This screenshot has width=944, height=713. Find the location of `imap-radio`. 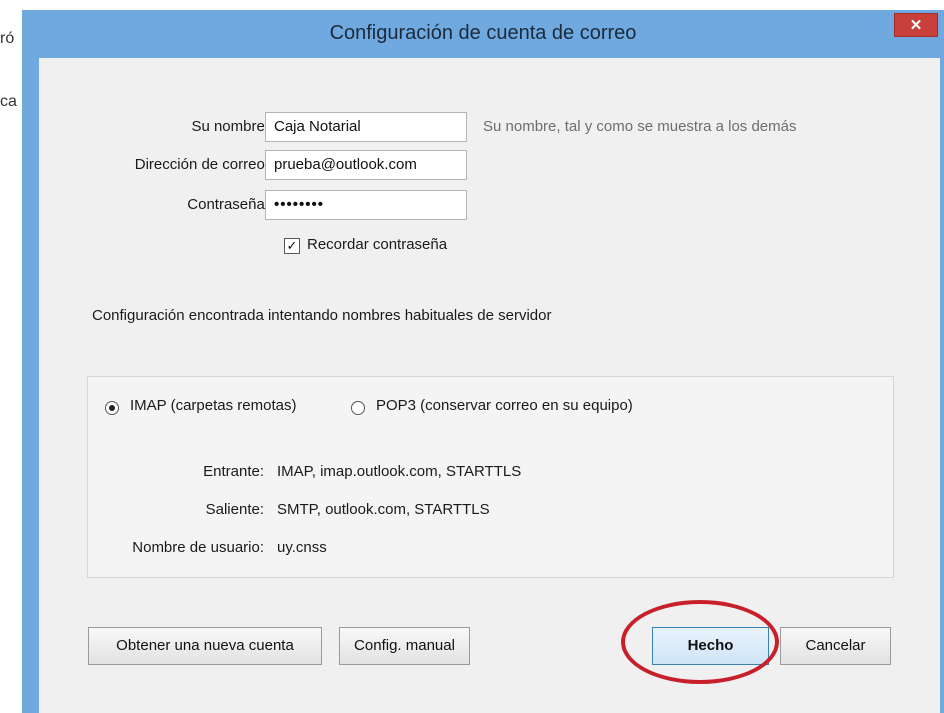

imap-radio is located at coordinates (112, 408).